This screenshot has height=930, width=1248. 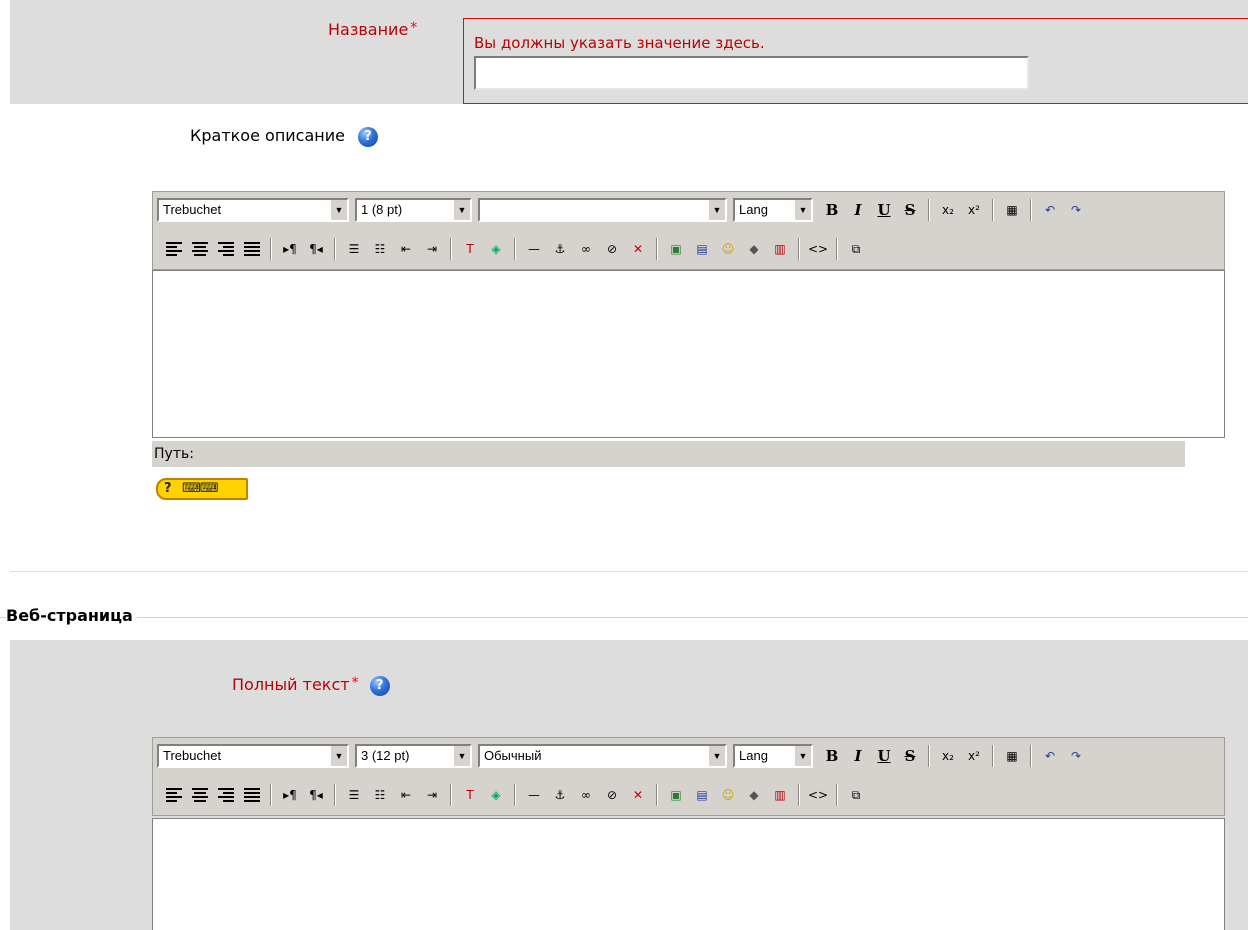 What do you see at coordinates (413, 210) in the screenshot?
I see `size-select: 1 (8 pt) ▼` at bounding box center [413, 210].